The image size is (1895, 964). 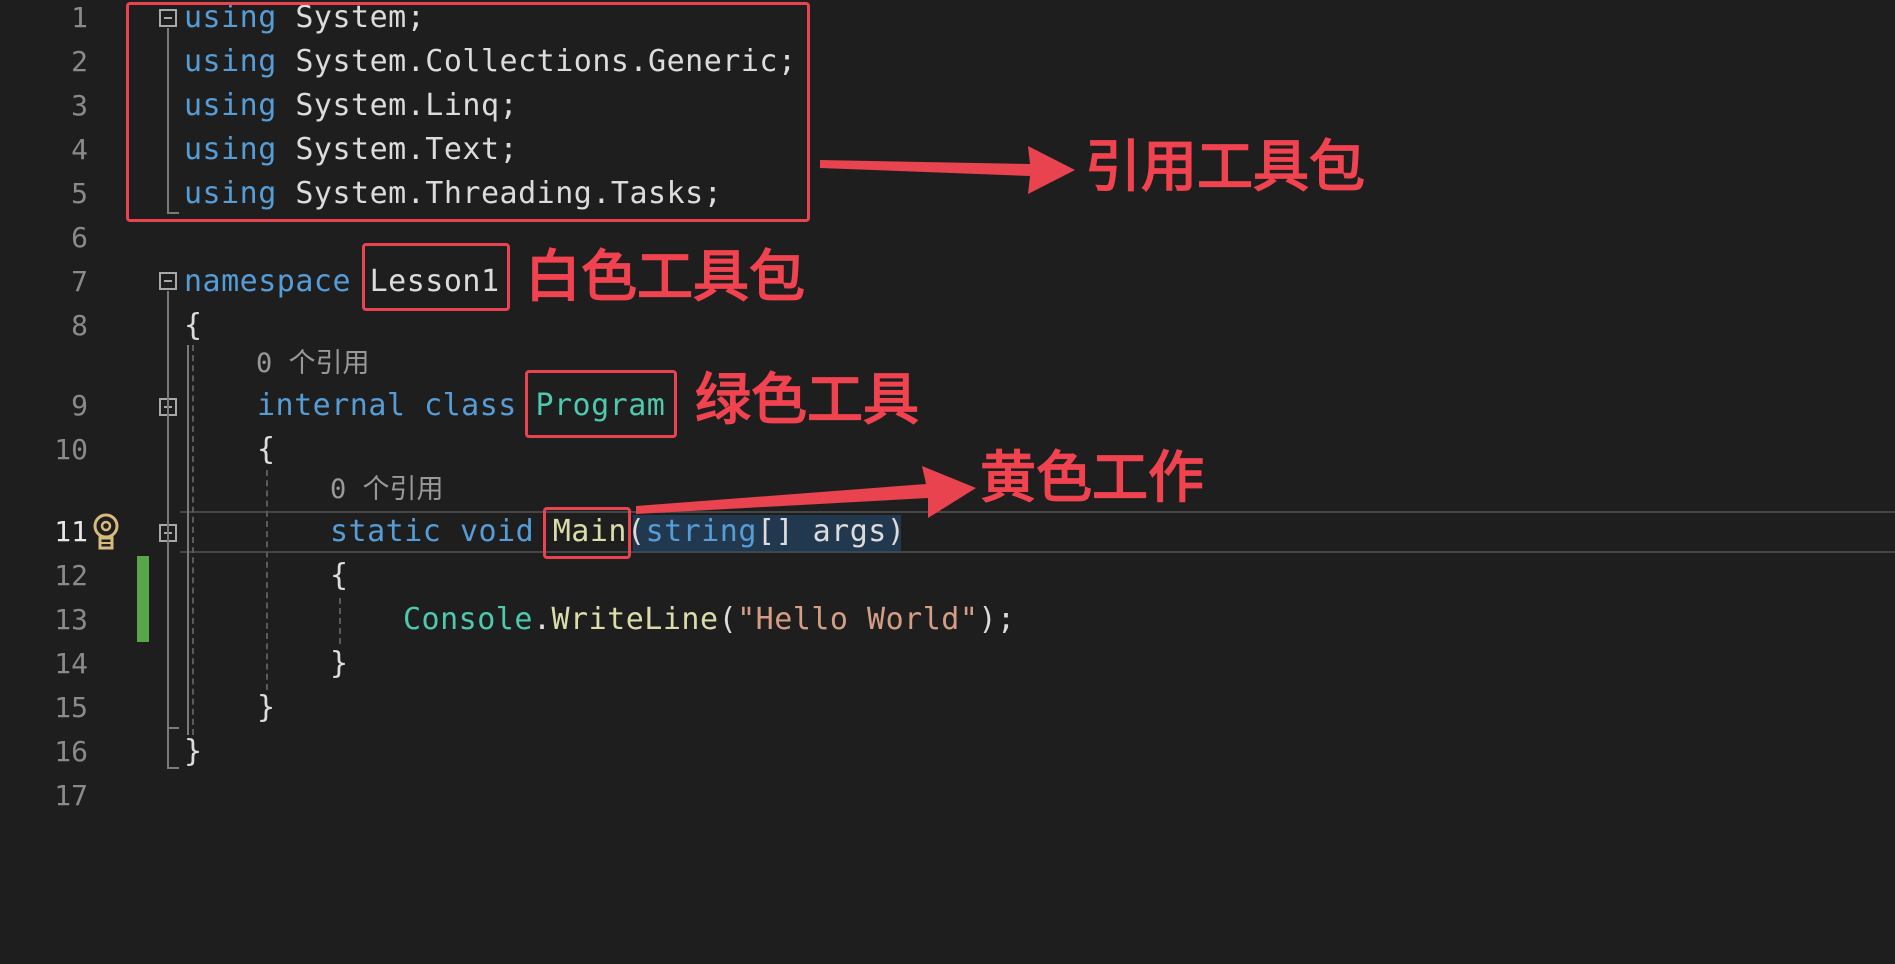 I want to click on line-number: 9, so click(x=59, y=406).